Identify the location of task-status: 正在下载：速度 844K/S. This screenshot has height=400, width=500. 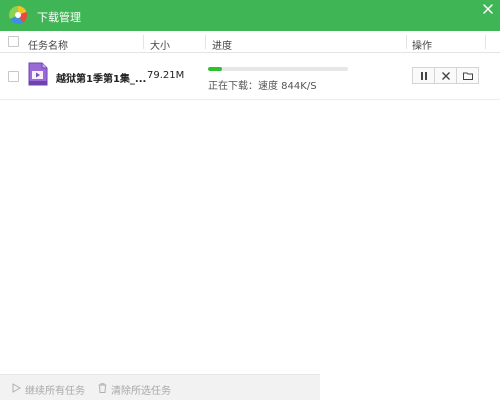
(262, 86).